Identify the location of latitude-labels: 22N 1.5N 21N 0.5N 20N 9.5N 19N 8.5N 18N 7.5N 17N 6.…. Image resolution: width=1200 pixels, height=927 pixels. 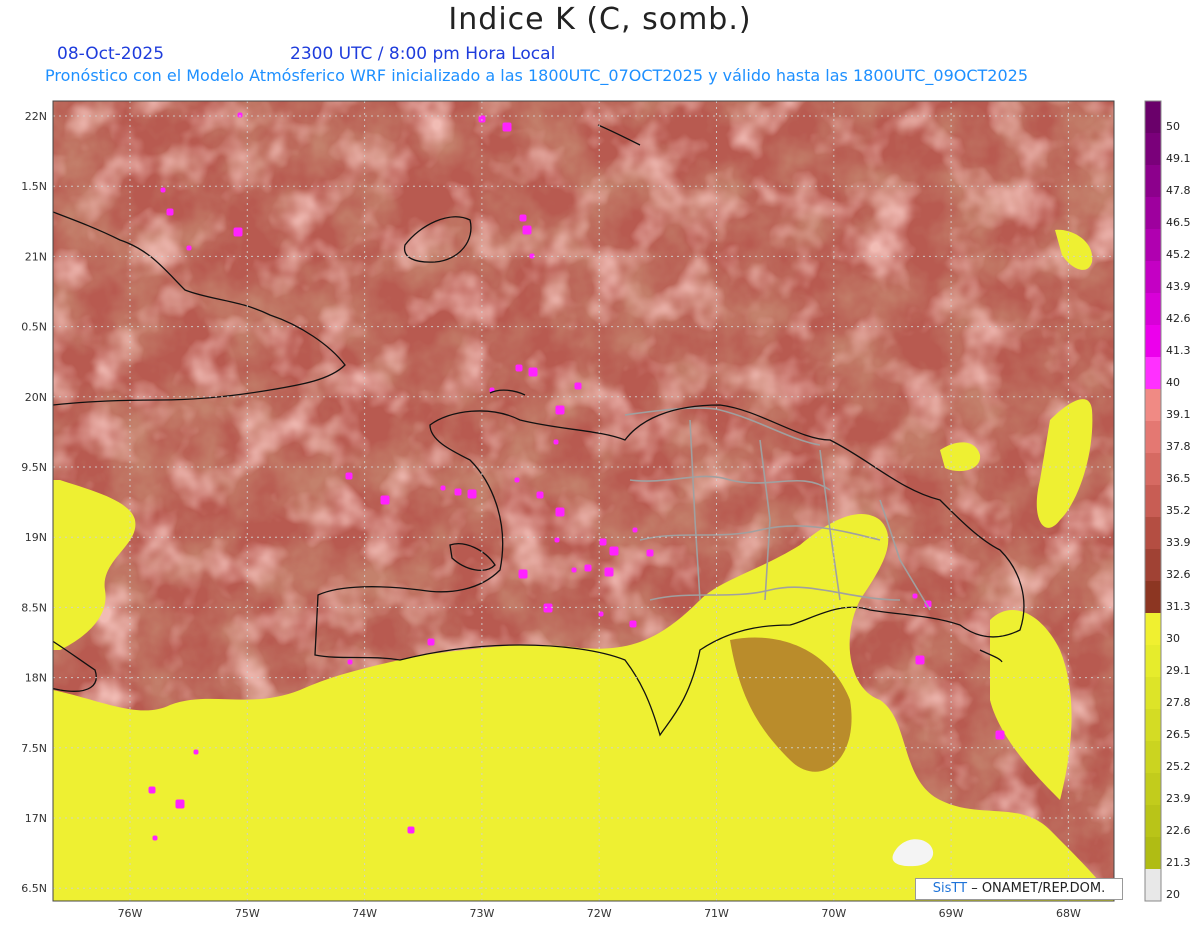
(34, 502).